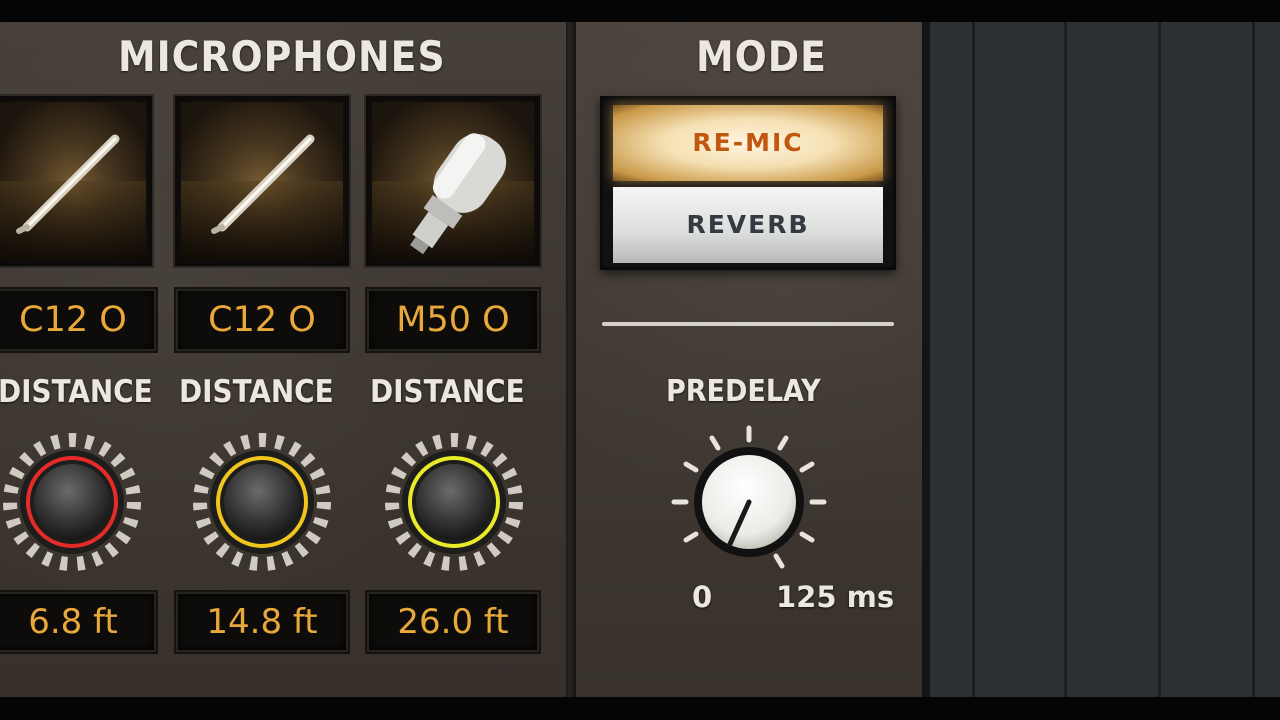 This screenshot has height=720, width=1280. I want to click on condenser-mic-icon, so click(458, 194).